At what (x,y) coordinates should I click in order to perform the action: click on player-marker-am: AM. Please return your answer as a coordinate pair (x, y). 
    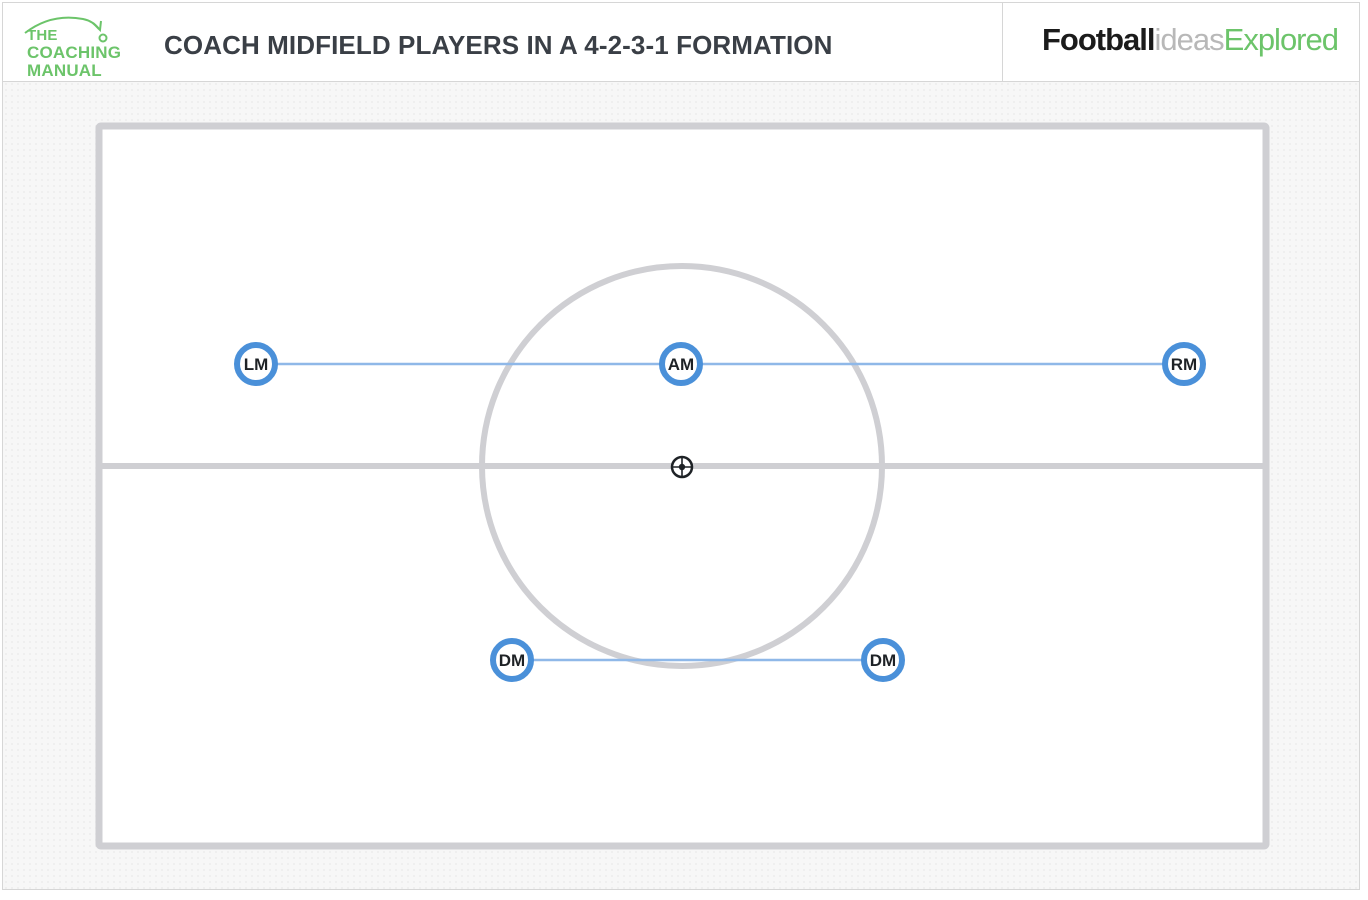
    Looking at the image, I should click on (681, 364).